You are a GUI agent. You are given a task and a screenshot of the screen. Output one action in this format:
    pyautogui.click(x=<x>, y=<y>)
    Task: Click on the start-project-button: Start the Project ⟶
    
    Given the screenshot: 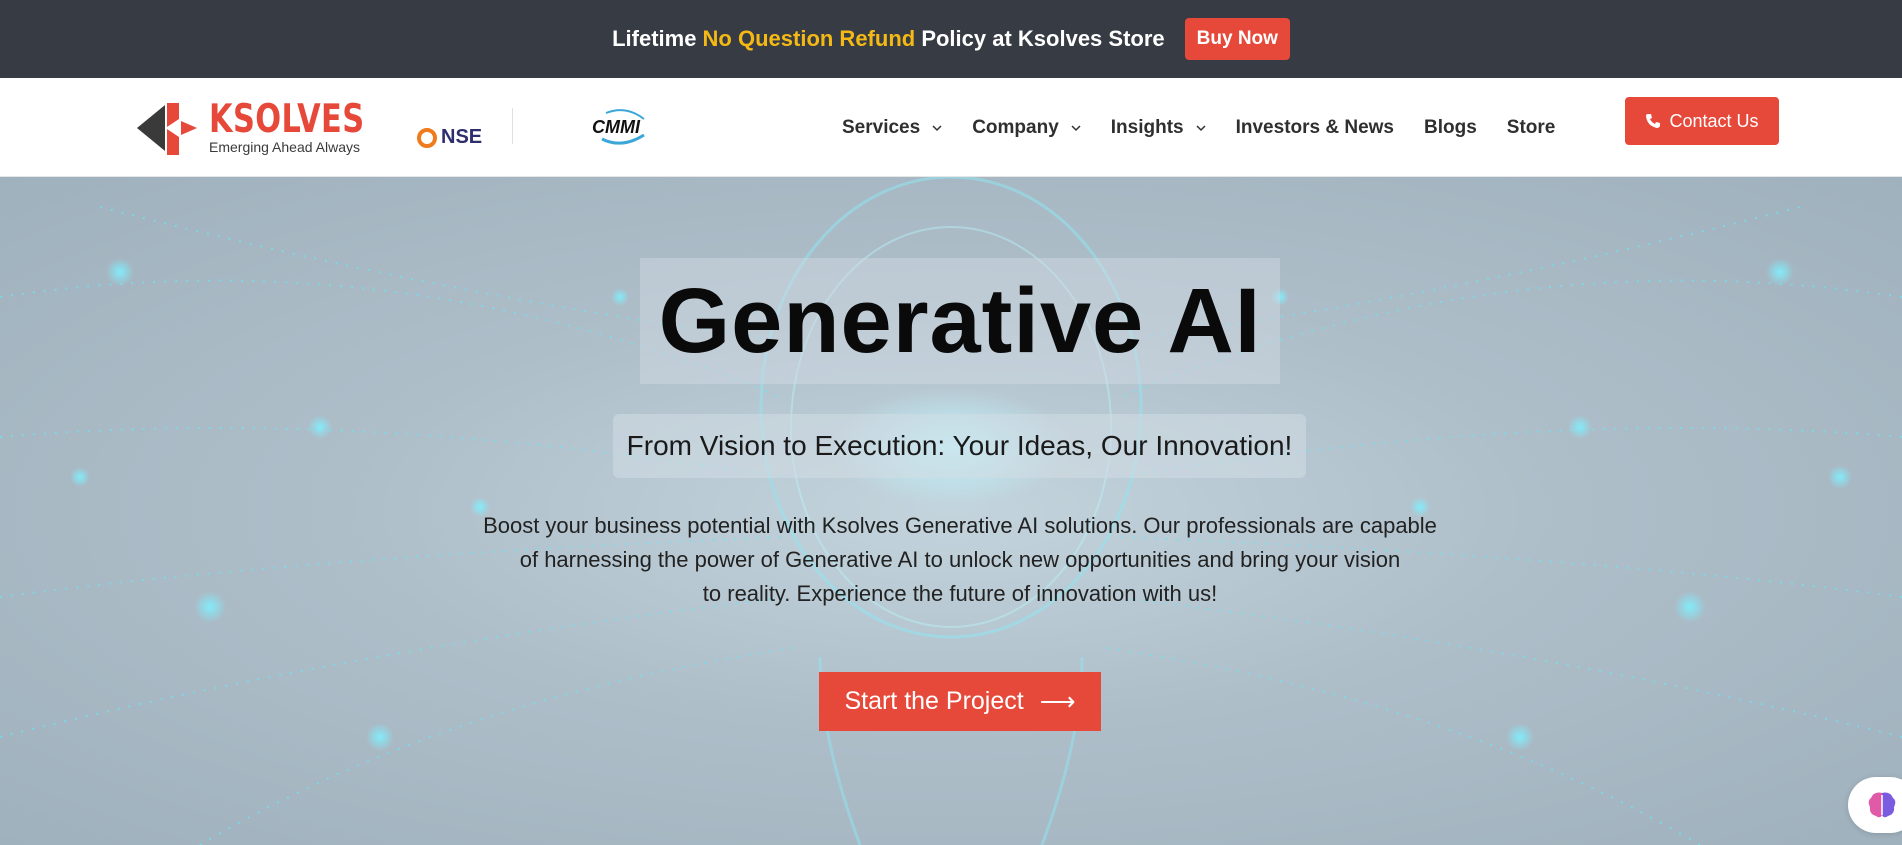 What is the action you would take?
    pyautogui.click(x=960, y=701)
    